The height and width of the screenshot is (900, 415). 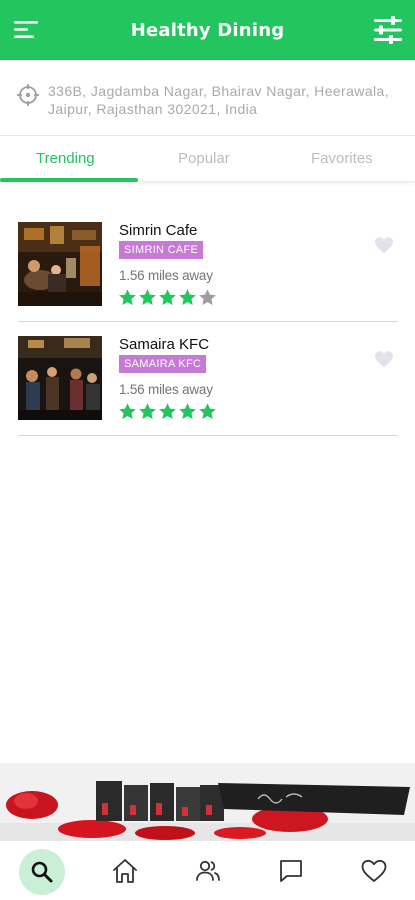 I want to click on heart-icon, so click(x=374, y=871).